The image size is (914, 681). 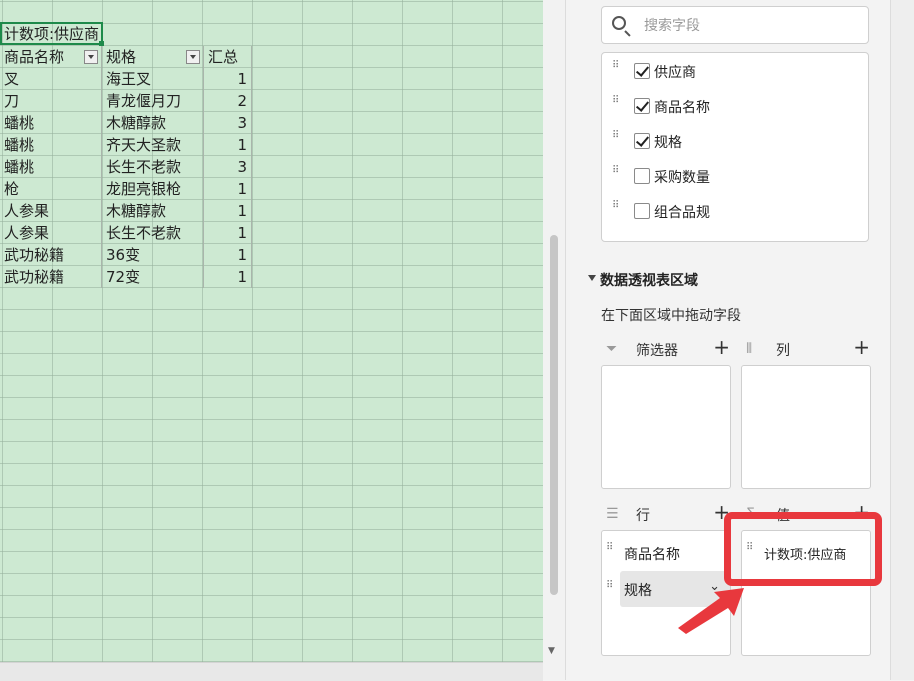 What do you see at coordinates (551, 651) in the screenshot?
I see `scroll-down-icon: ▼` at bounding box center [551, 651].